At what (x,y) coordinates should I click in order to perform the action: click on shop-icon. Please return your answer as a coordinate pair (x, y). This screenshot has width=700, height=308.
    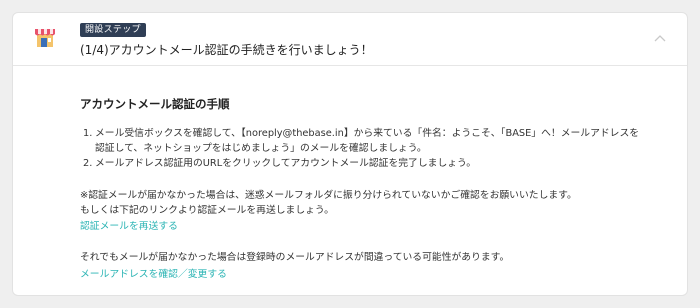
    Looking at the image, I should click on (45, 37).